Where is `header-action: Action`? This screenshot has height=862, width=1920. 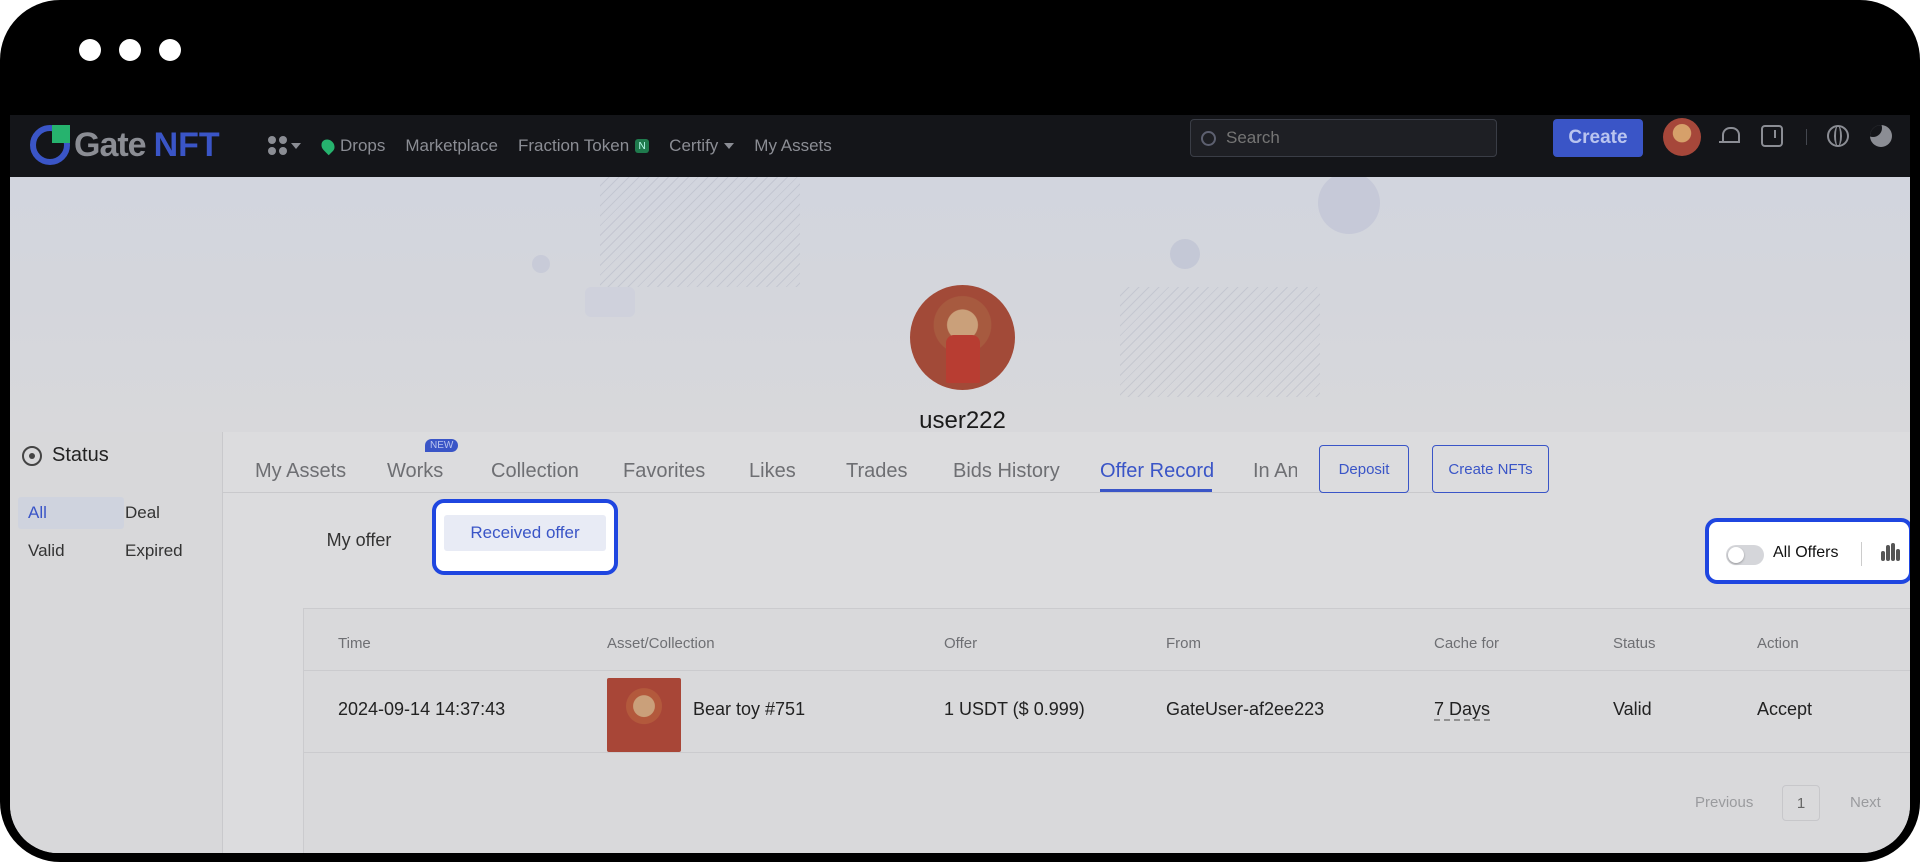
header-action: Action is located at coordinates (1778, 643).